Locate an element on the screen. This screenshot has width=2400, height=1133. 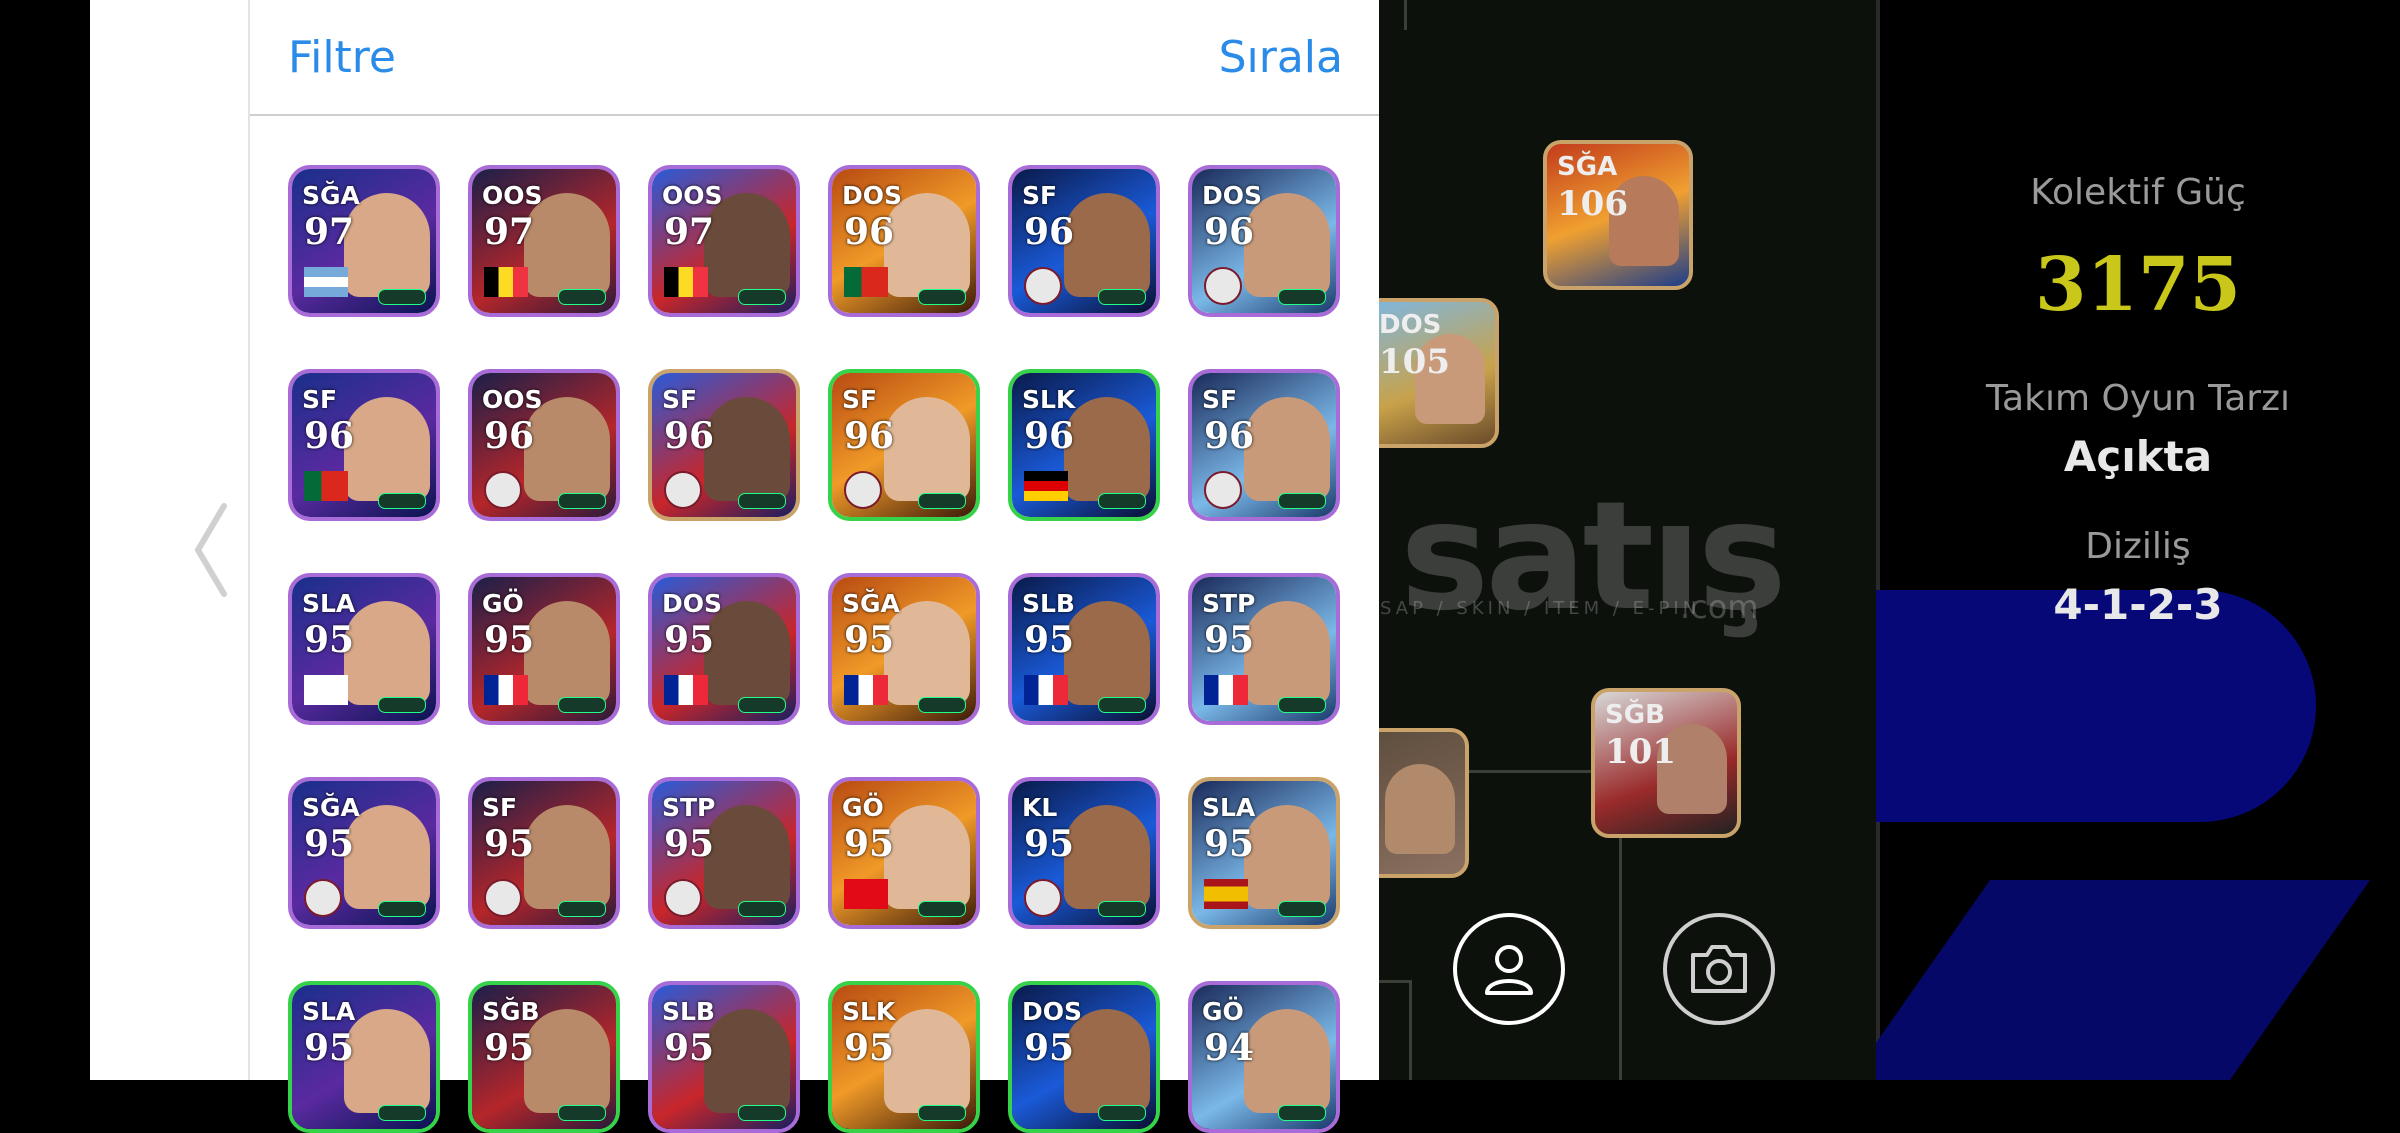
card-rating: 105 is located at coordinates (1414, 362).